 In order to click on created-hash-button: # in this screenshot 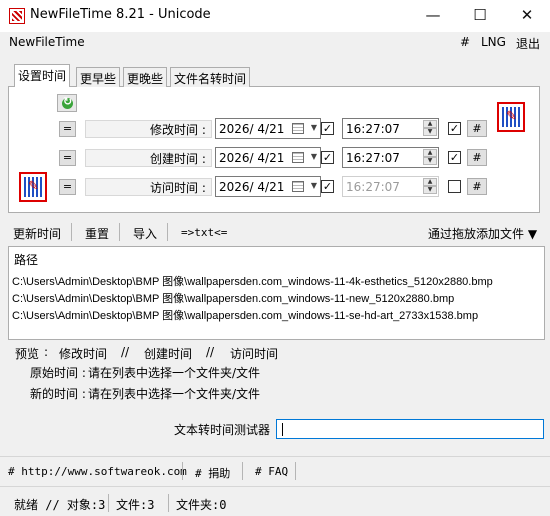, I will do `click(477, 157)`.